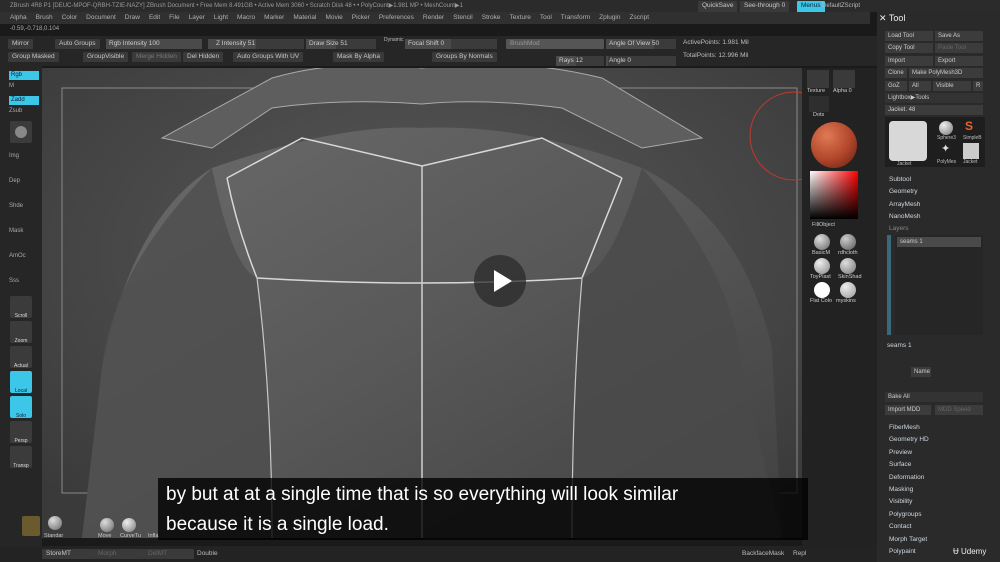 This screenshot has height=562, width=1000. Describe the element at coordinates (959, 36) in the screenshot. I see `save-as-button: Save As` at that location.